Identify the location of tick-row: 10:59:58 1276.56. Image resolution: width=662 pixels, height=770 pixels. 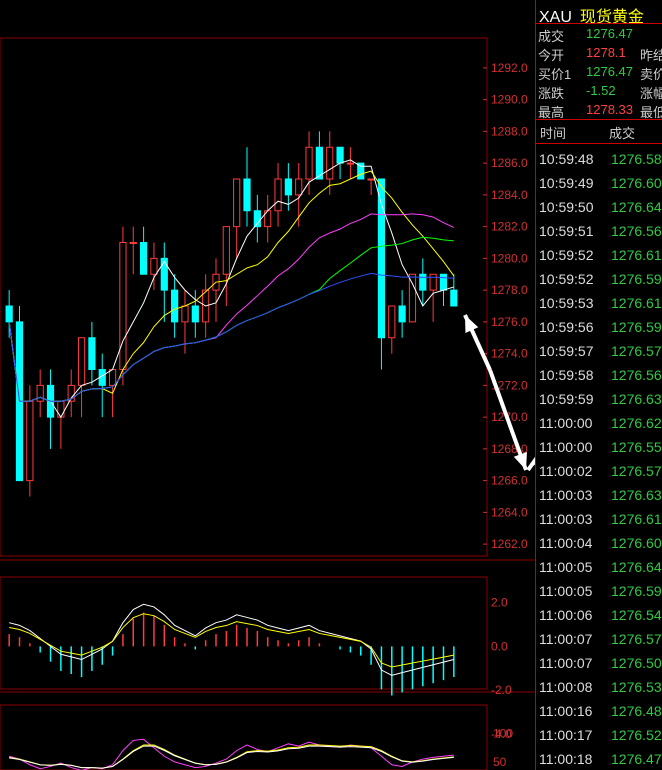
(599, 376).